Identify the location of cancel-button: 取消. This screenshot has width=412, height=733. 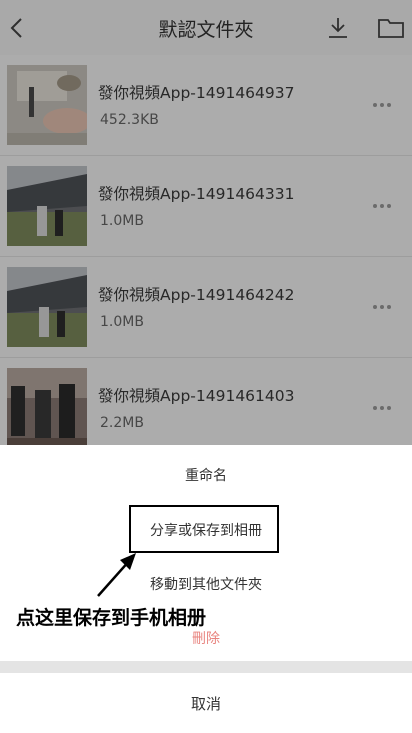
(206, 703).